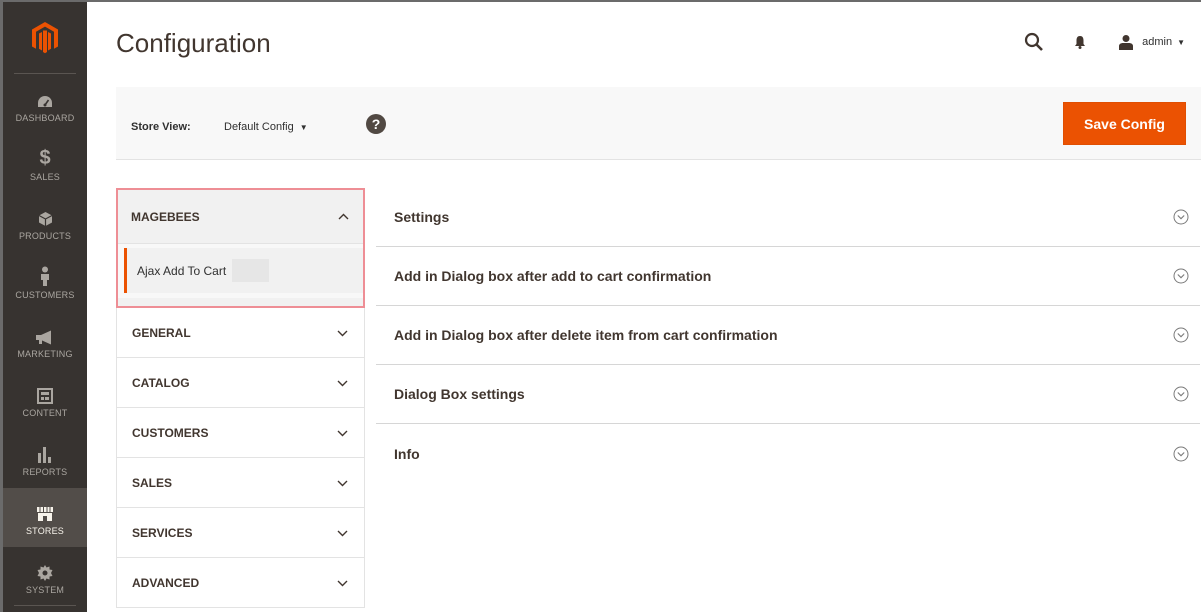 The width and height of the screenshot is (1201, 612). What do you see at coordinates (45, 530) in the screenshot?
I see `nav-label: Stores` at bounding box center [45, 530].